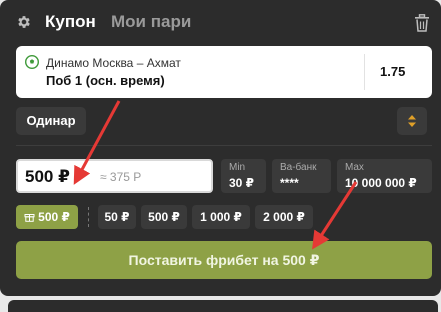 This screenshot has height=312, width=441. What do you see at coordinates (242, 183) in the screenshot?
I see `min-value: 30 ₽` at bounding box center [242, 183].